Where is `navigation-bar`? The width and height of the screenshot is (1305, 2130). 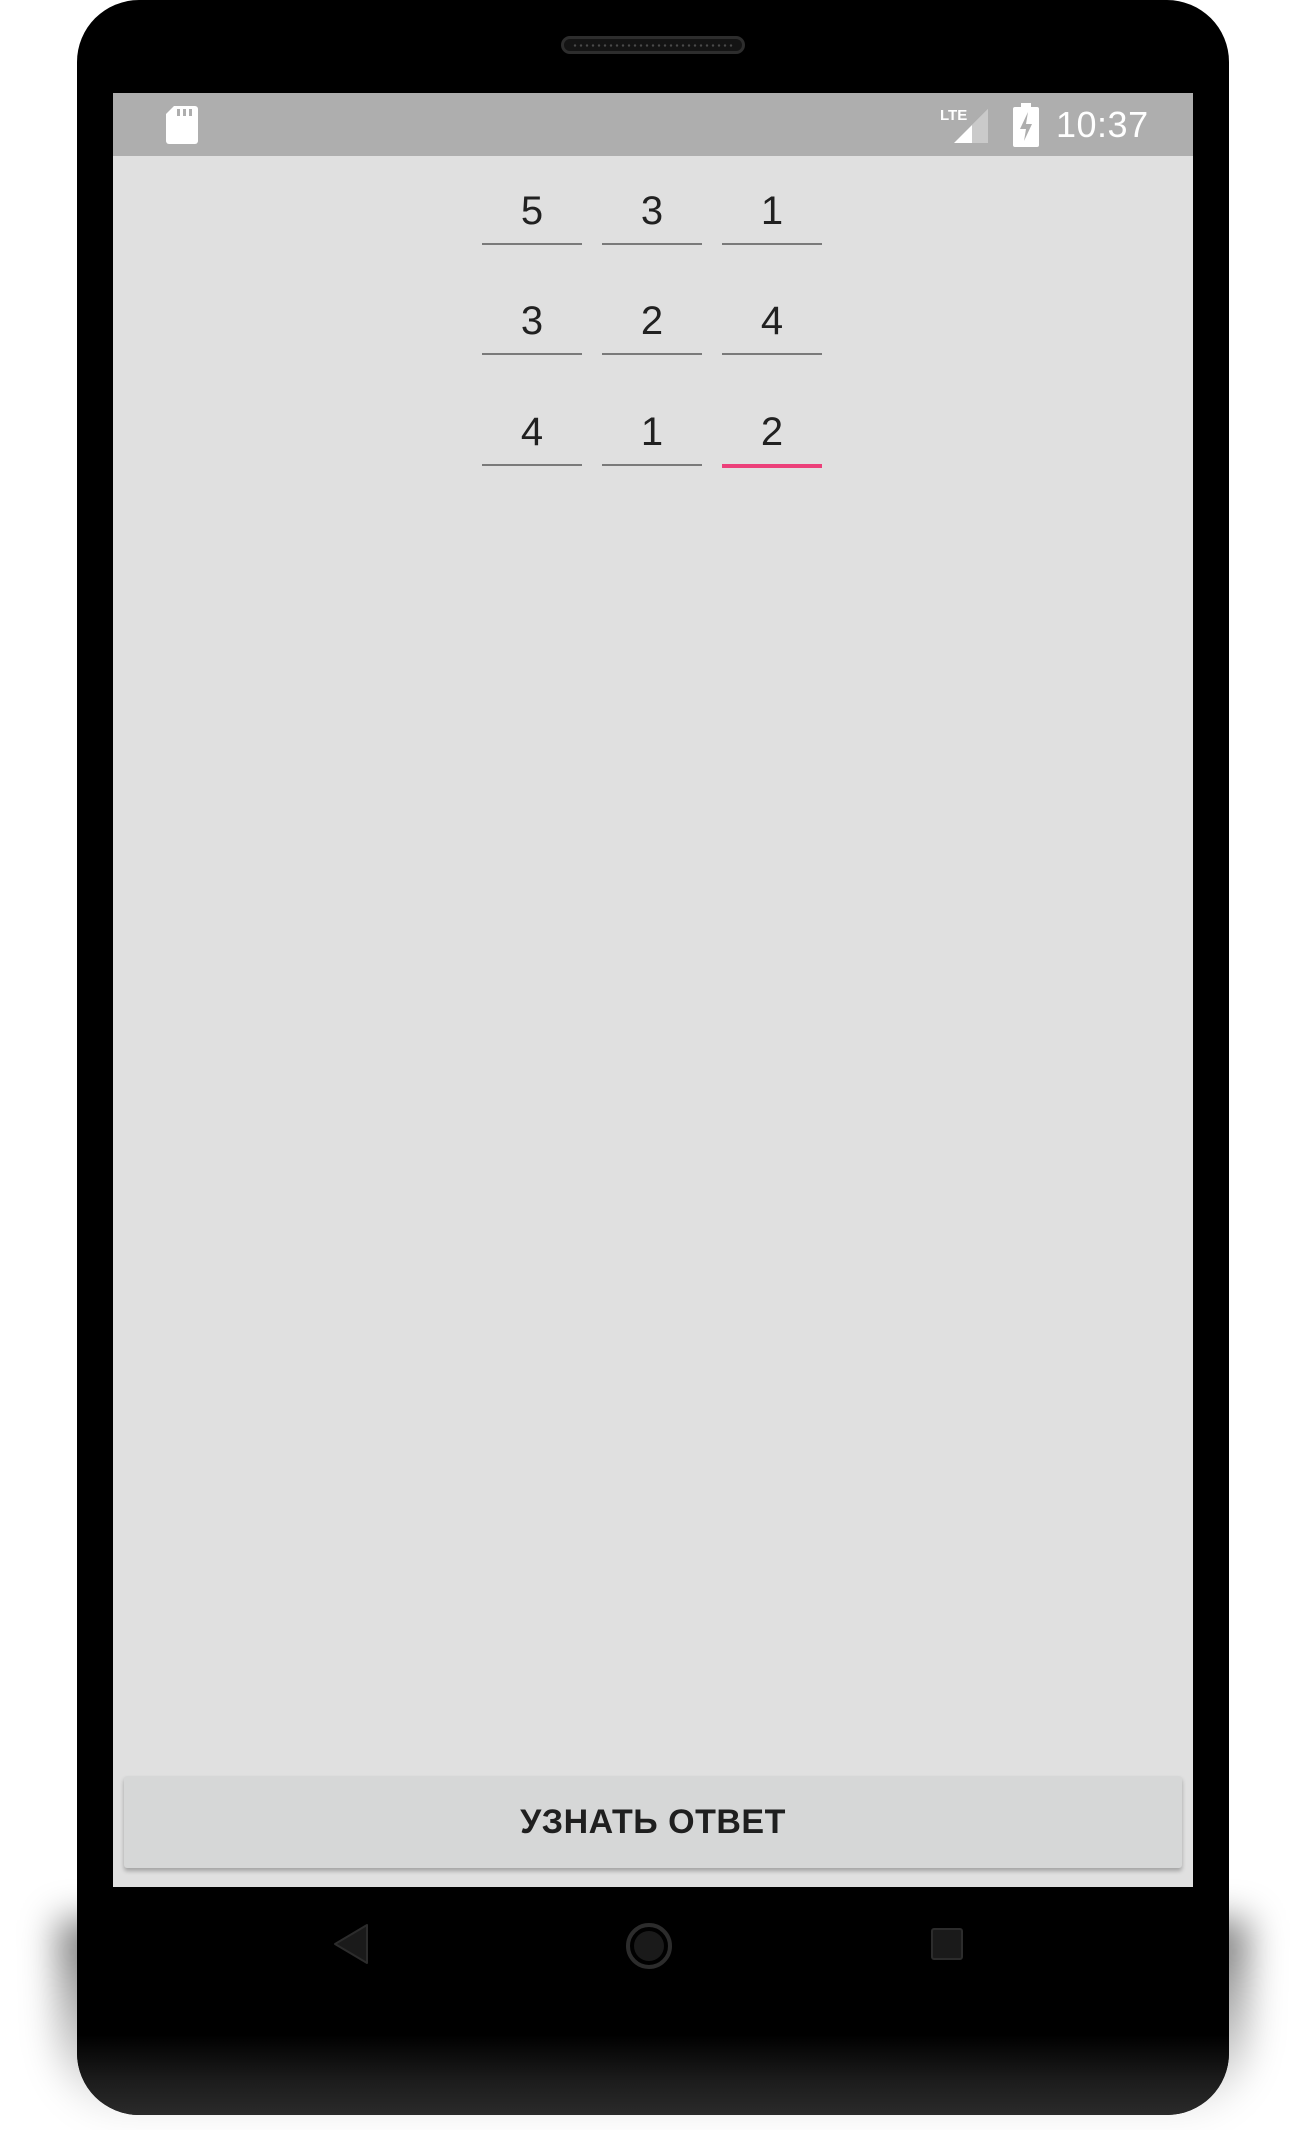
navigation-bar is located at coordinates (653, 1947).